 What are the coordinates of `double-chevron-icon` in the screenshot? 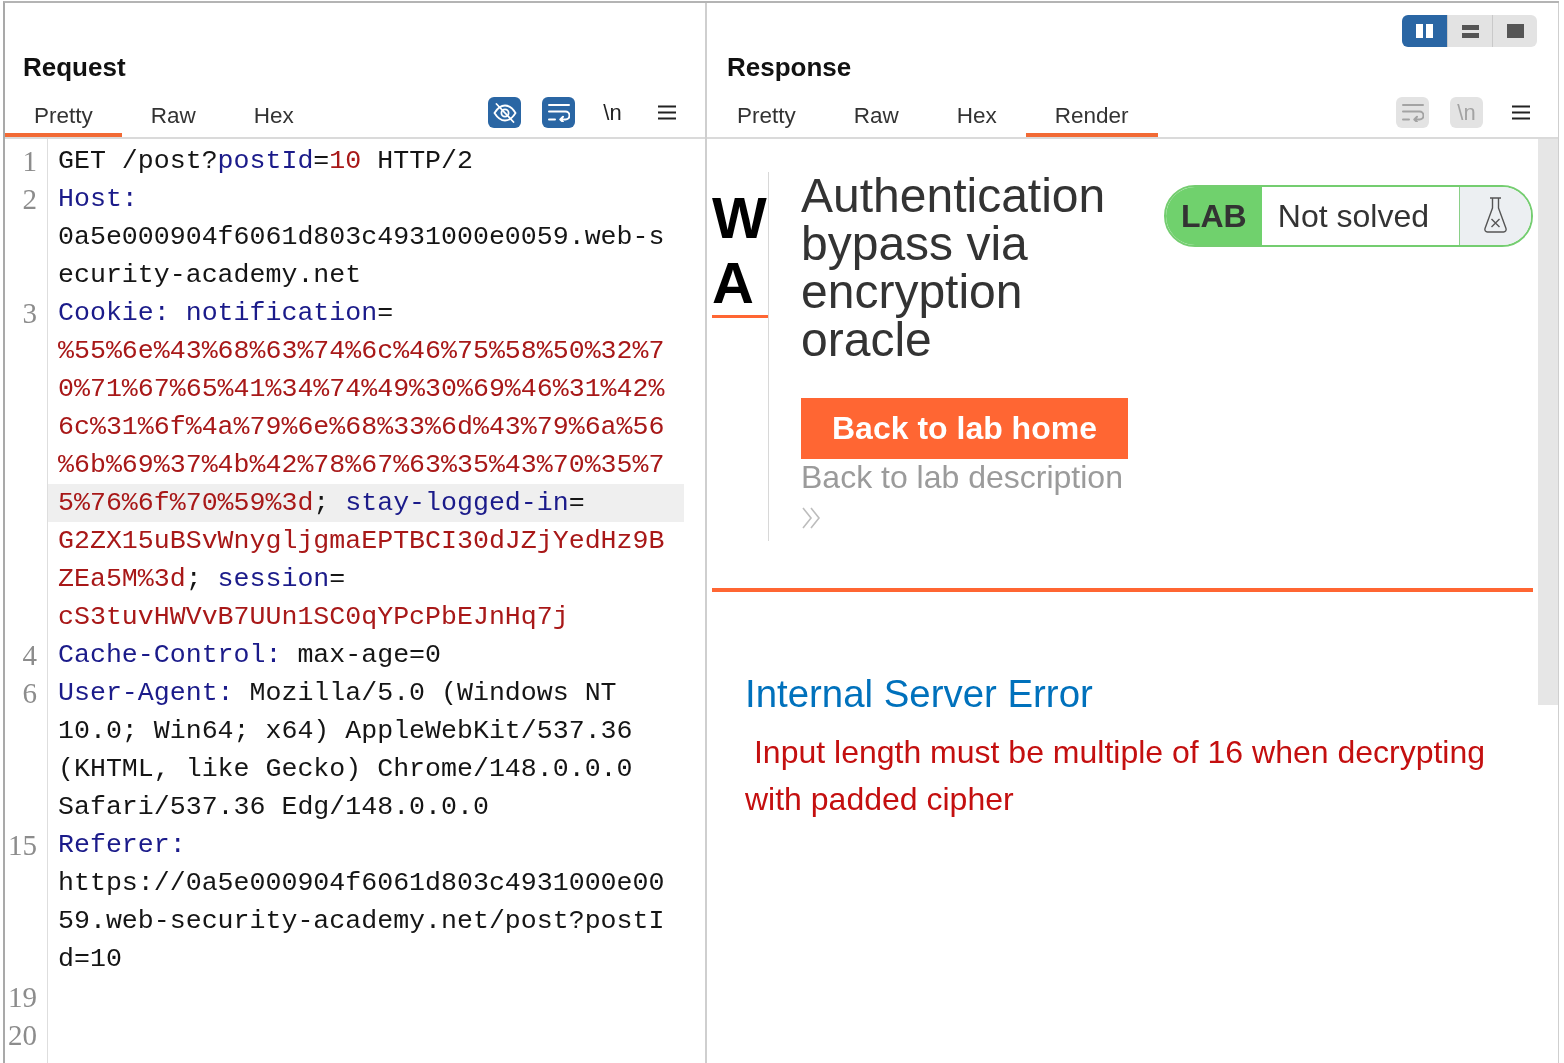 It's located at (812, 518).